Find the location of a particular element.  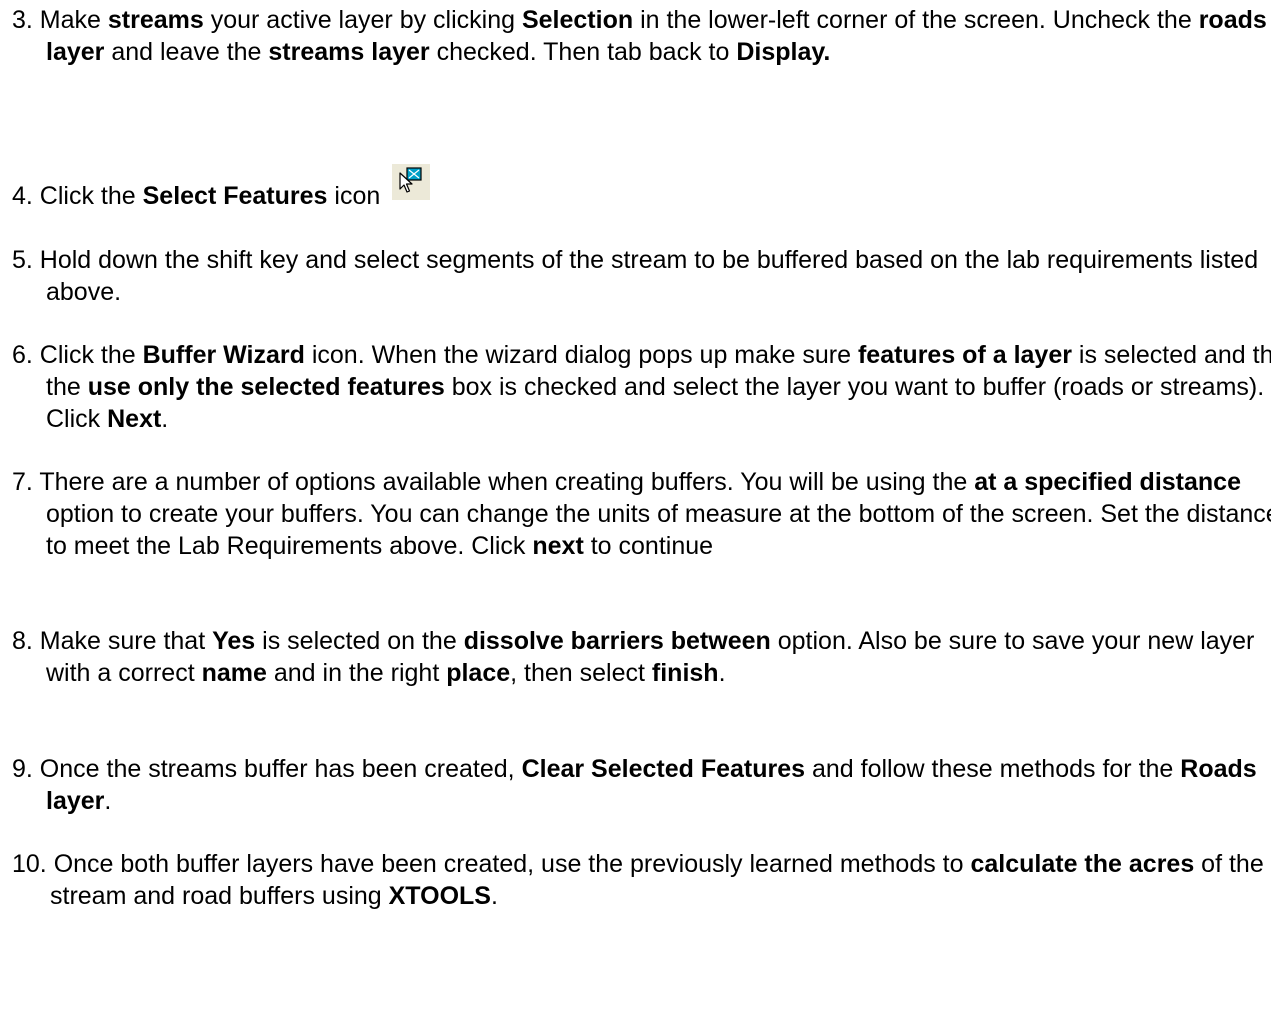

bold-term: features of a layer is located at coordinates (964, 355).